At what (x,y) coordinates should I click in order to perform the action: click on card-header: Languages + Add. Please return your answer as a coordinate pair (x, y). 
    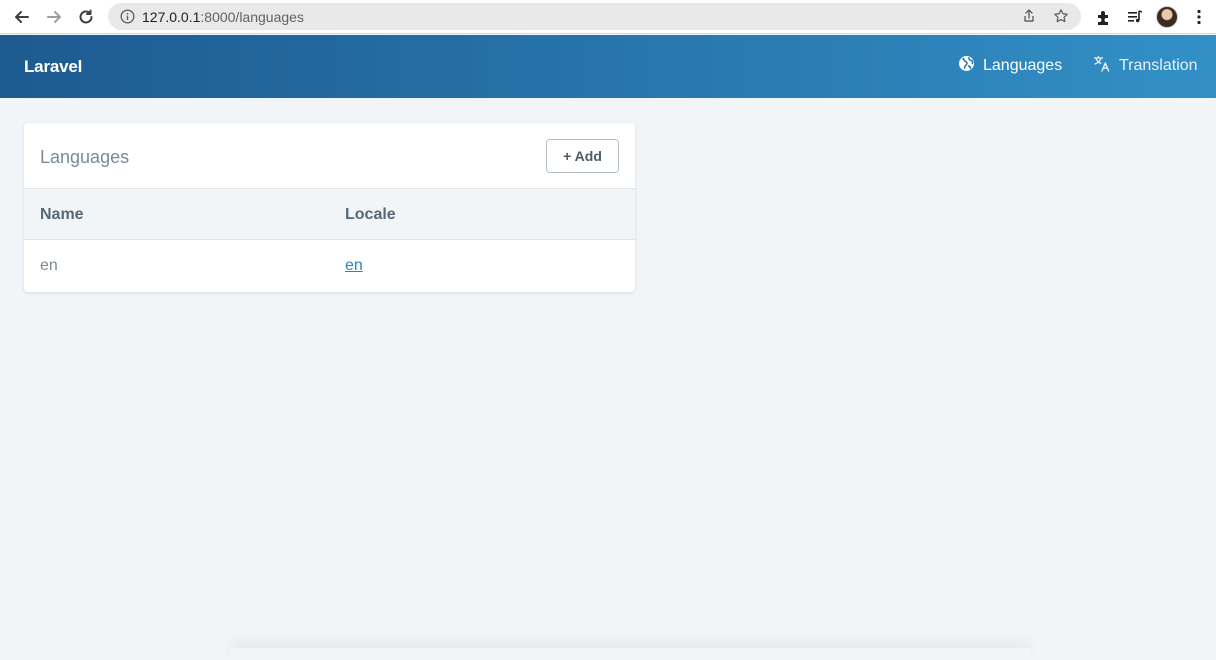
    Looking at the image, I should click on (329, 156).